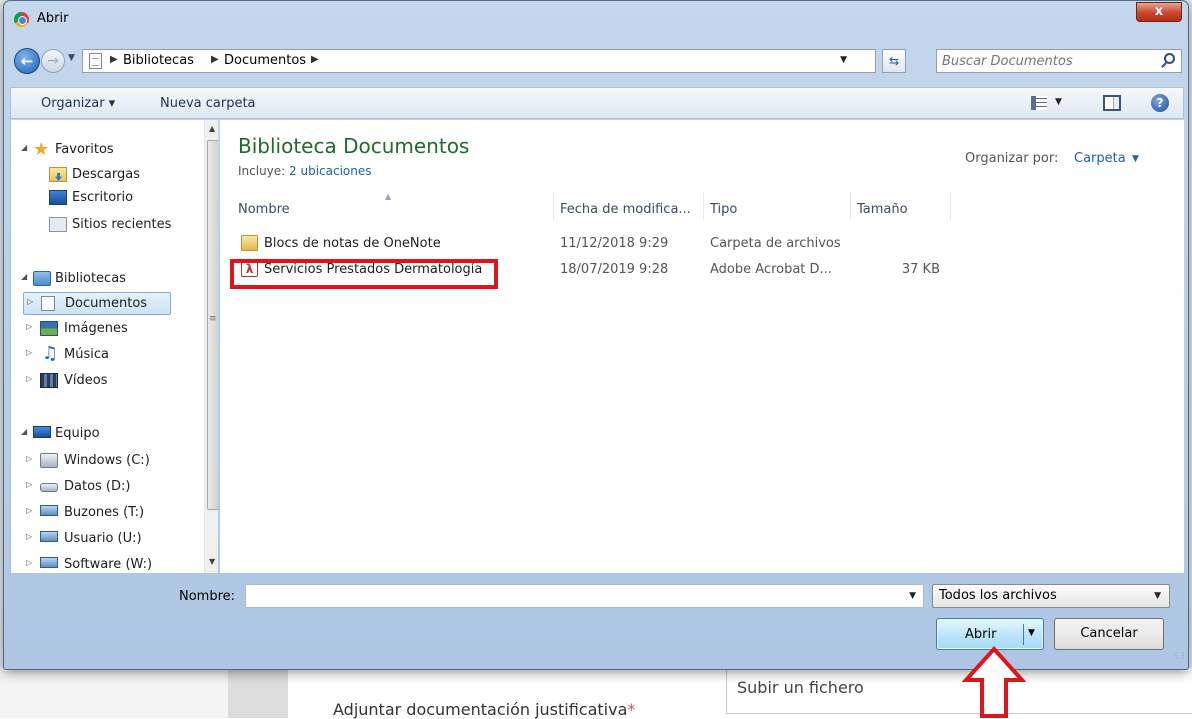  What do you see at coordinates (50, 353) in the screenshot?
I see `music-note-icon: ♫` at bounding box center [50, 353].